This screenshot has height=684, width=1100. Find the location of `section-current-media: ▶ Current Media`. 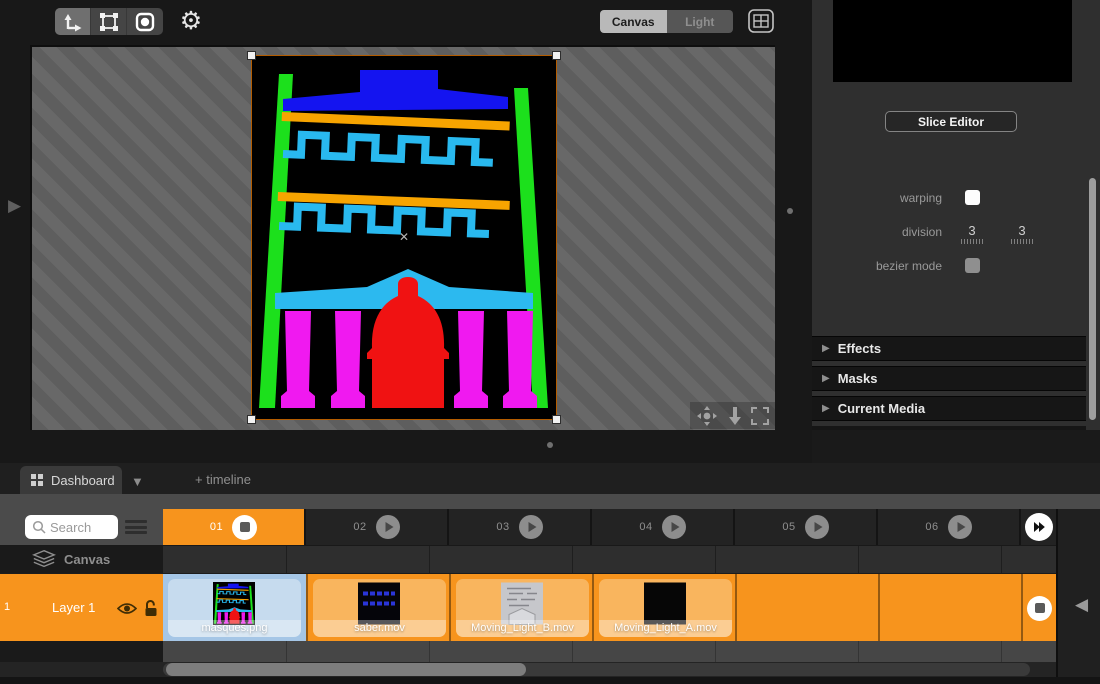

section-current-media: ▶ Current Media is located at coordinates (949, 408).